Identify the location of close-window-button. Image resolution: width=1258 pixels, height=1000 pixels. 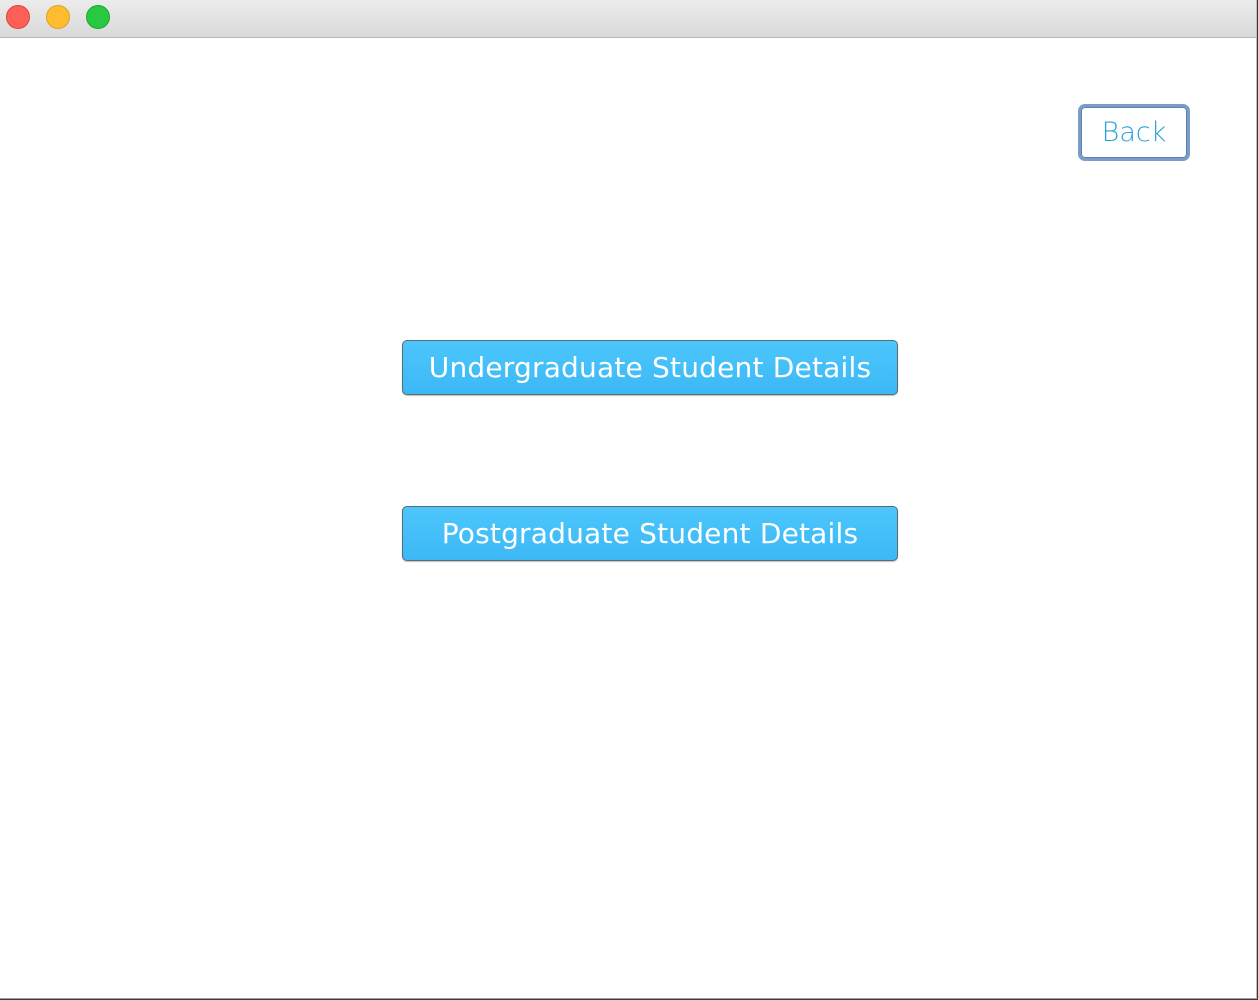
(18, 17).